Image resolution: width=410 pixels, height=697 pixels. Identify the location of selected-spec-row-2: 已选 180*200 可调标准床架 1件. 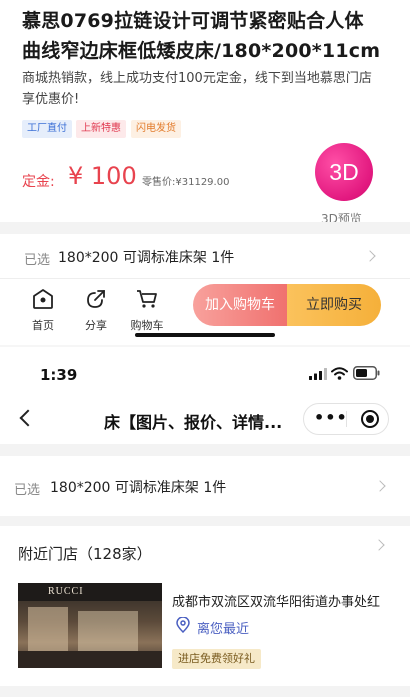
(205, 486).